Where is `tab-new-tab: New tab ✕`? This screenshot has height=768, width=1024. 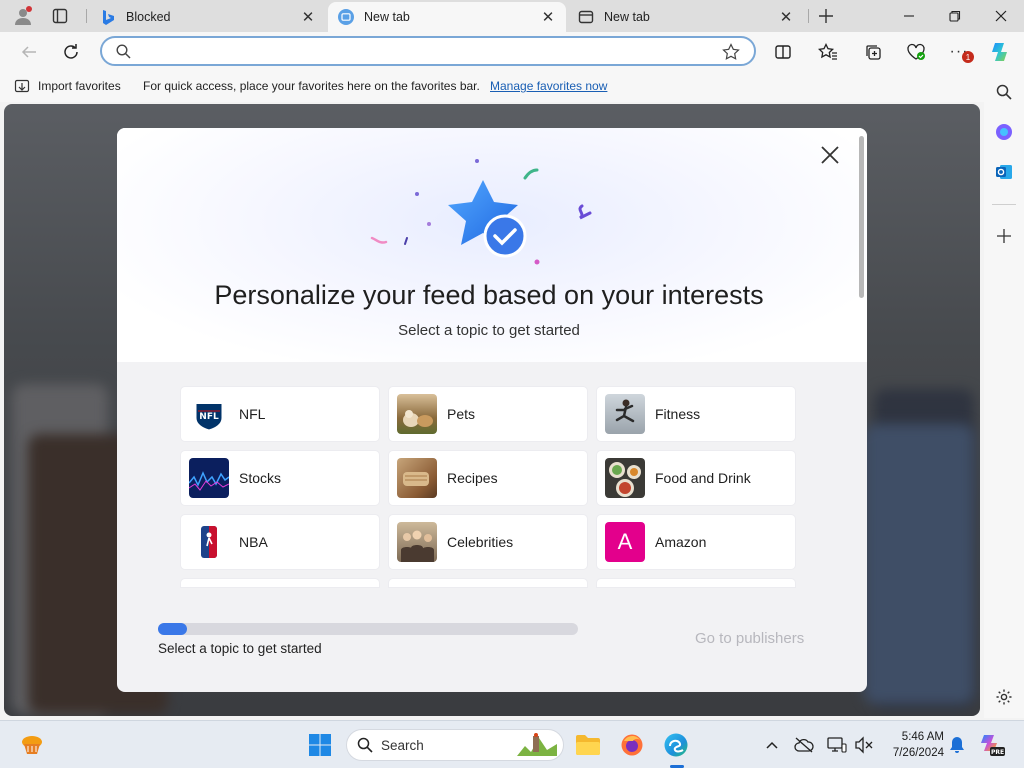 tab-new-tab: New tab ✕ is located at coordinates (686, 17).